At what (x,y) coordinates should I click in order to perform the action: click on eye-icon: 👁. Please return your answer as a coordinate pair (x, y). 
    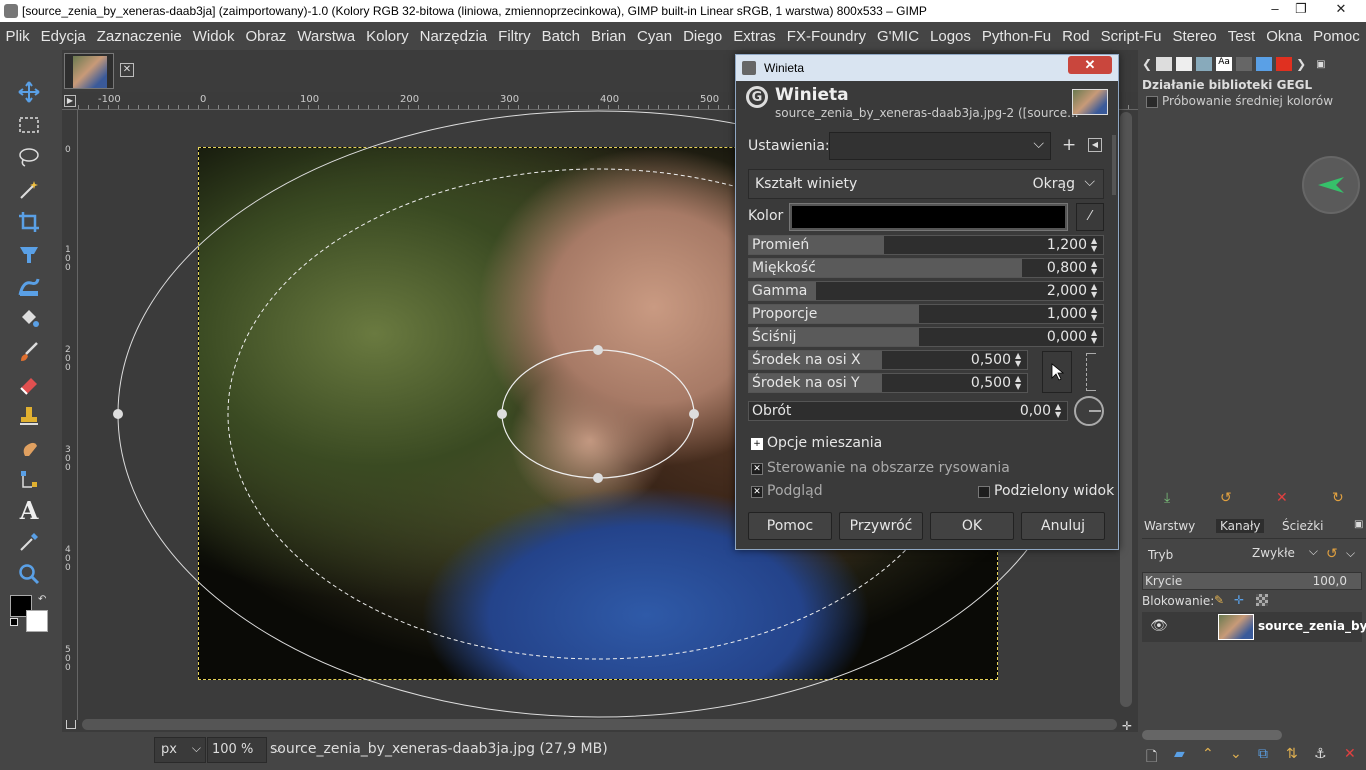
    Looking at the image, I should click on (1159, 626).